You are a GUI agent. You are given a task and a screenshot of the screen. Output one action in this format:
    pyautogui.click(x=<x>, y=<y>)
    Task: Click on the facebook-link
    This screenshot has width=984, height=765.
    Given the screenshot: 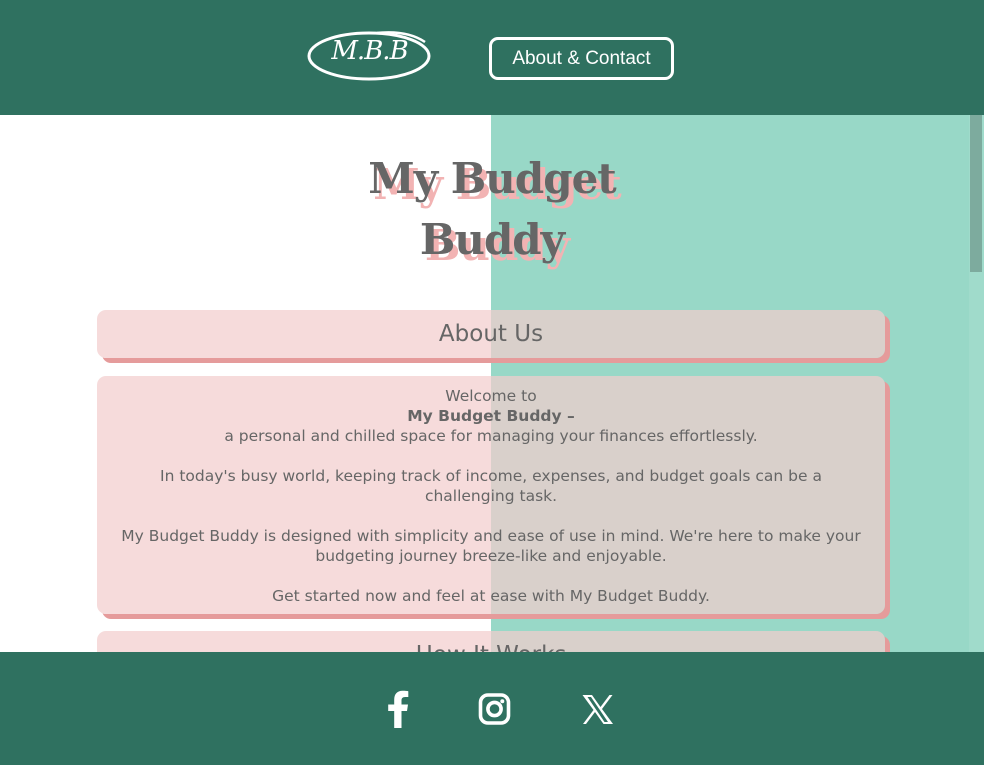 What is the action you would take?
    pyautogui.click(x=398, y=709)
    